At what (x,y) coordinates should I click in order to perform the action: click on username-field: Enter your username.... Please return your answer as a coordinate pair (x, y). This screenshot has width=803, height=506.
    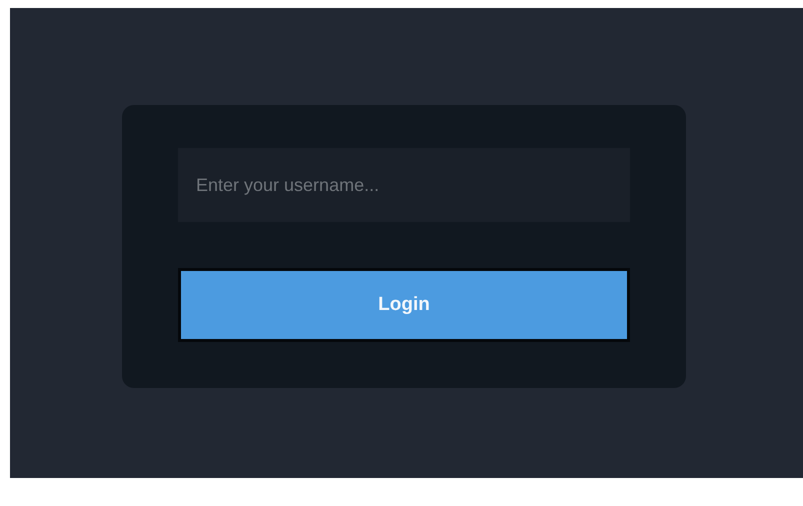
    Looking at the image, I should click on (404, 185).